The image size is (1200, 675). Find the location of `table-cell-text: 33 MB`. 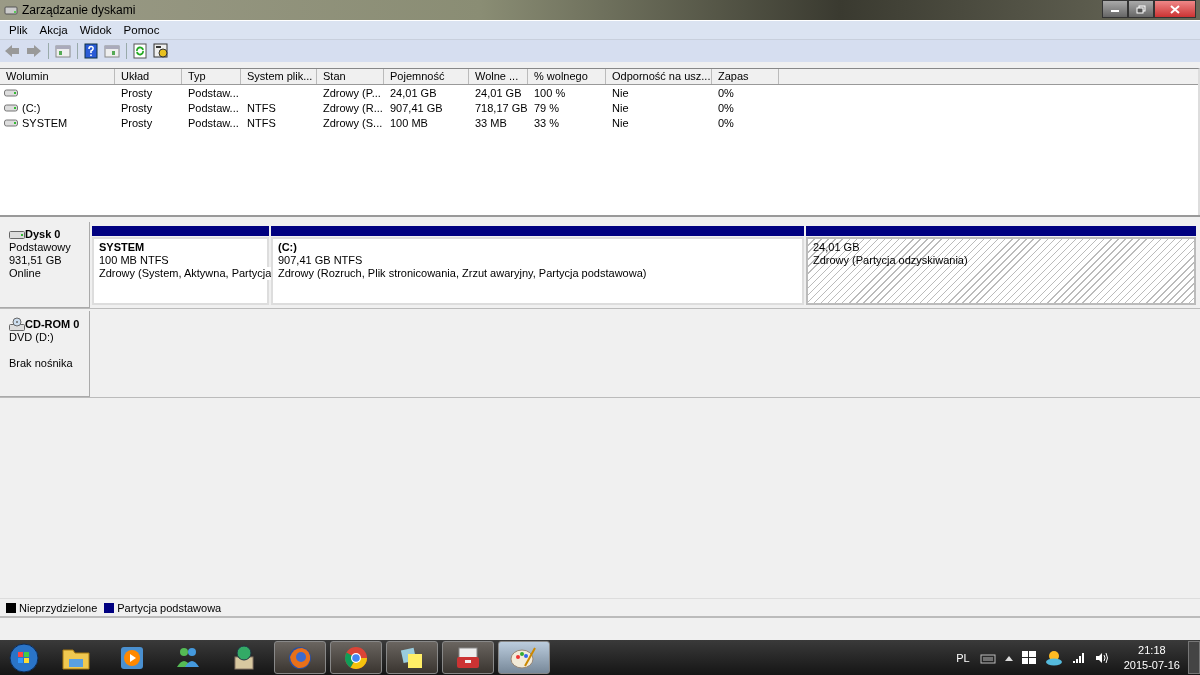

table-cell-text: 33 MB is located at coordinates (491, 122).